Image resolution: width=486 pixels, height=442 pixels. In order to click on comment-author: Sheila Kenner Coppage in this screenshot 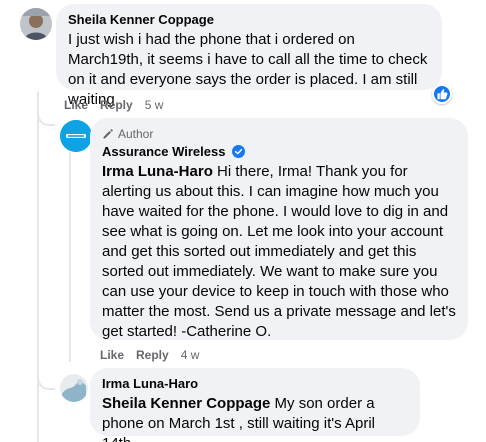, I will do `click(249, 20)`.